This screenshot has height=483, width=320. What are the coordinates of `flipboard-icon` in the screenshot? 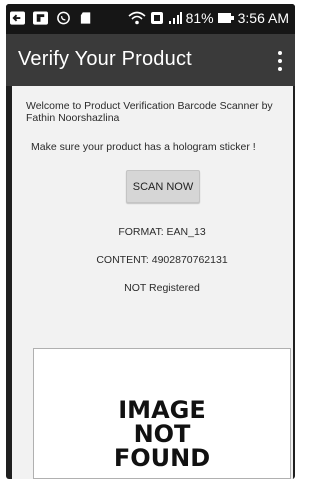 It's located at (40, 18).